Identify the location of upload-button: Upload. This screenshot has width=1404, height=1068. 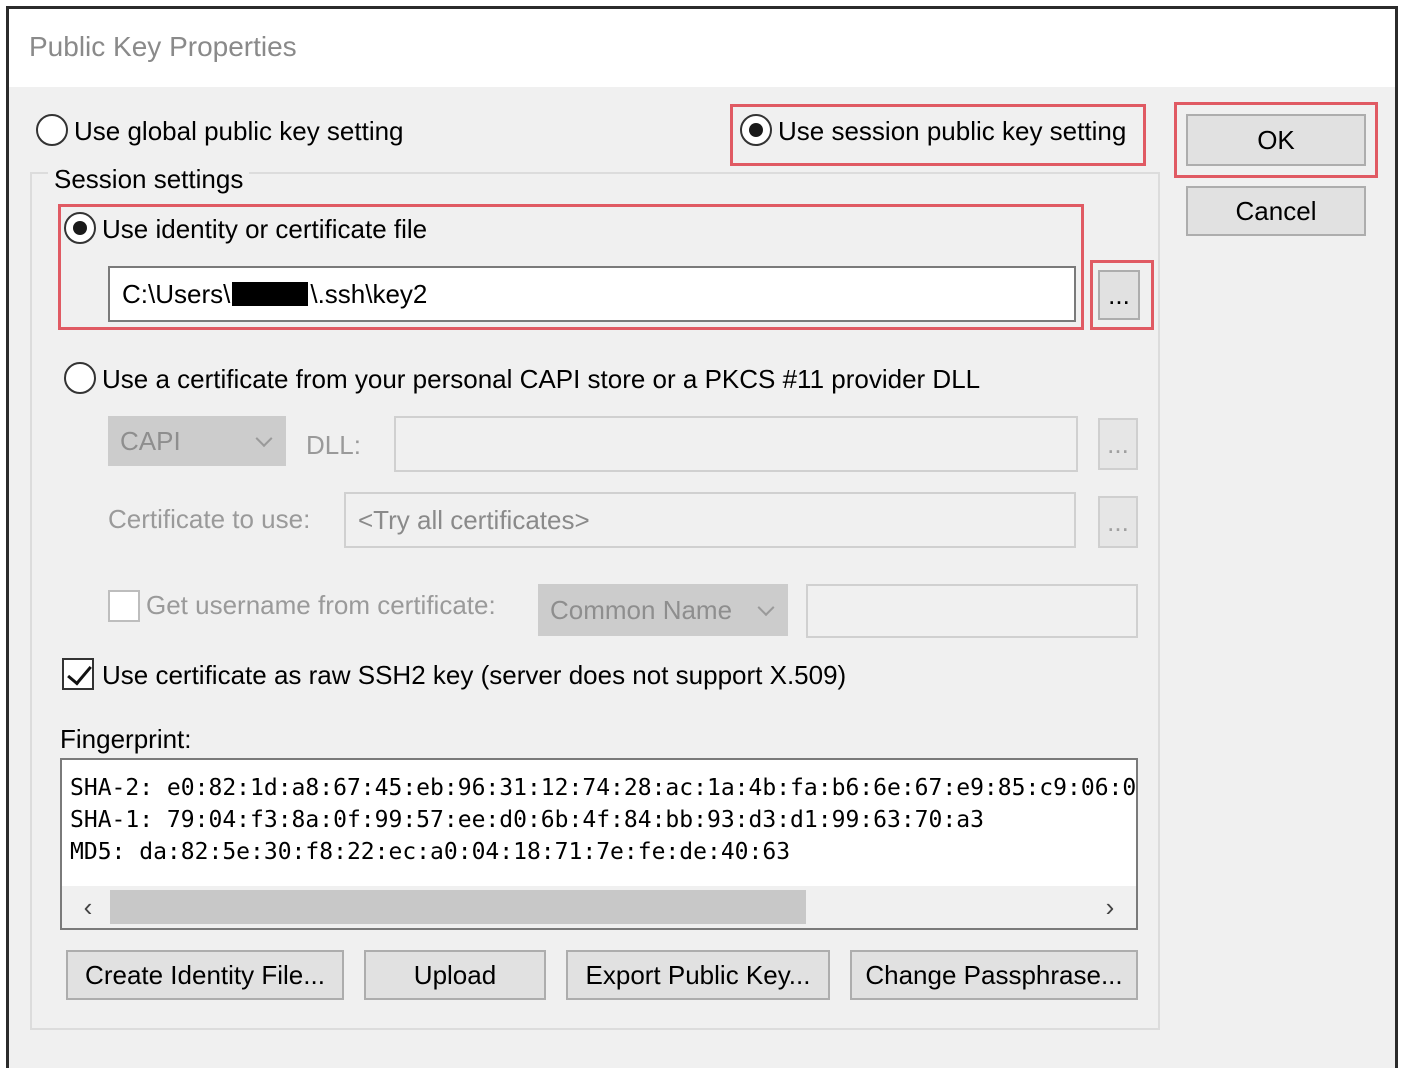
(455, 975).